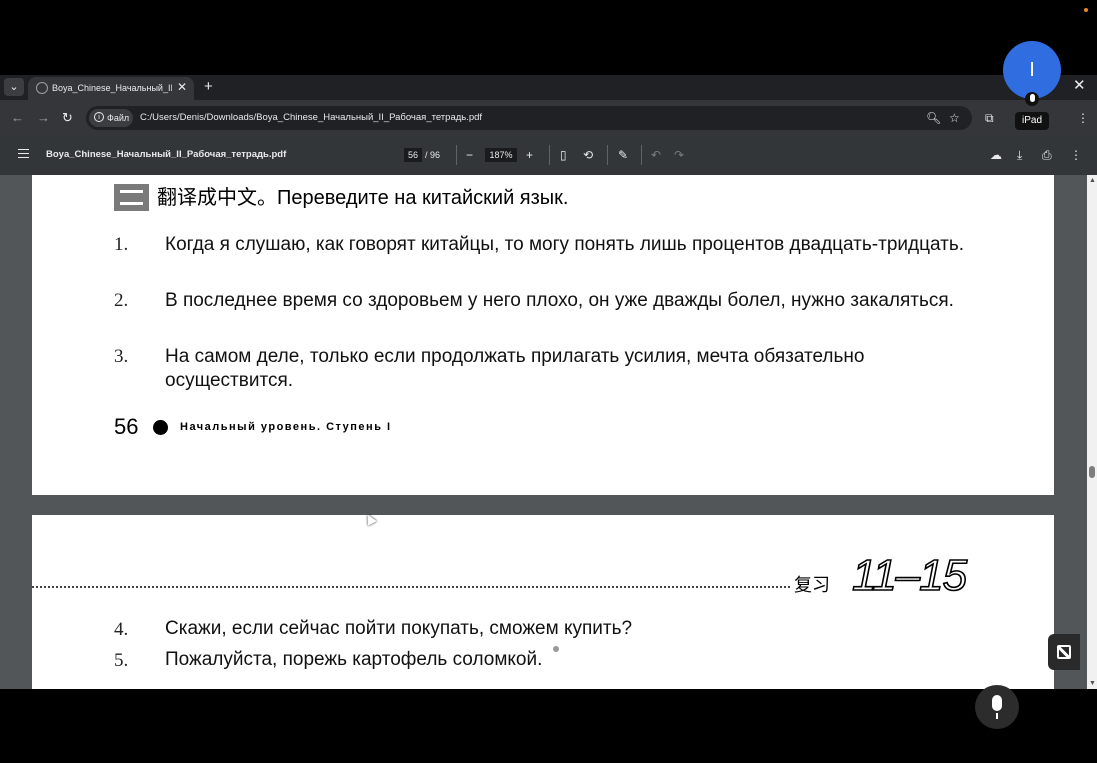 The image size is (1097, 763). Describe the element at coordinates (121, 660) in the screenshot. I see `item-number: 5.` at that location.